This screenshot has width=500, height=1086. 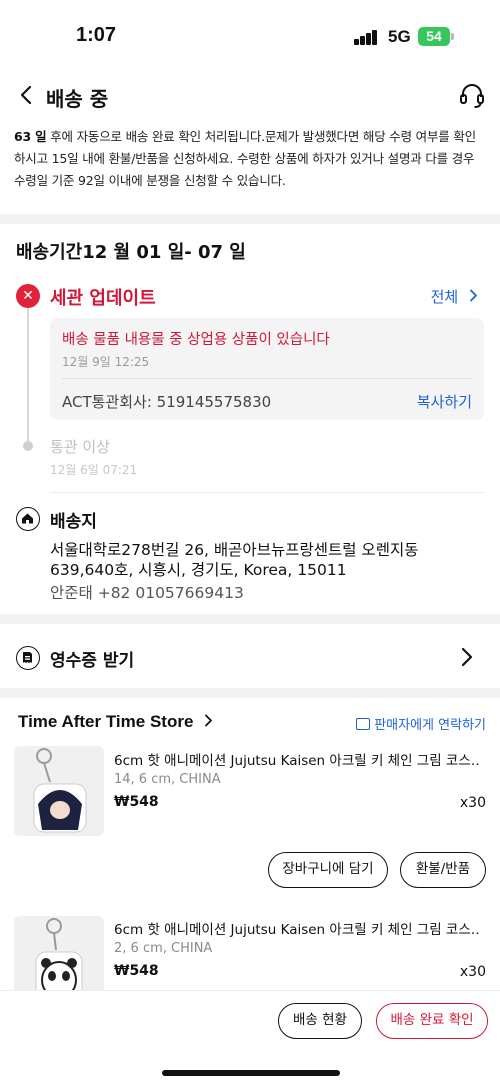 What do you see at coordinates (103, 298) in the screenshot?
I see `timeline-current-title: 세관 업데이트` at bounding box center [103, 298].